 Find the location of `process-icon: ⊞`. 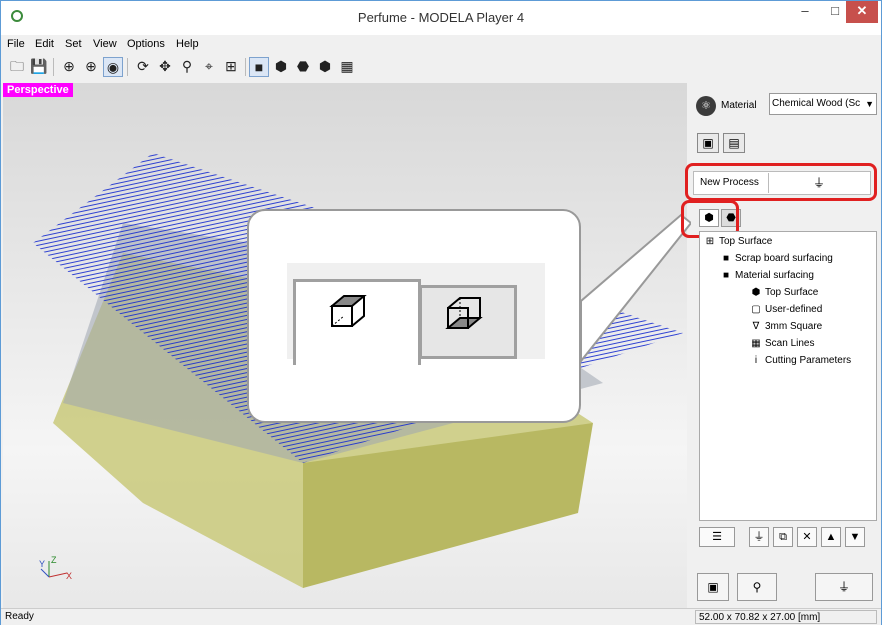

process-icon: ⊞ is located at coordinates (710, 241).